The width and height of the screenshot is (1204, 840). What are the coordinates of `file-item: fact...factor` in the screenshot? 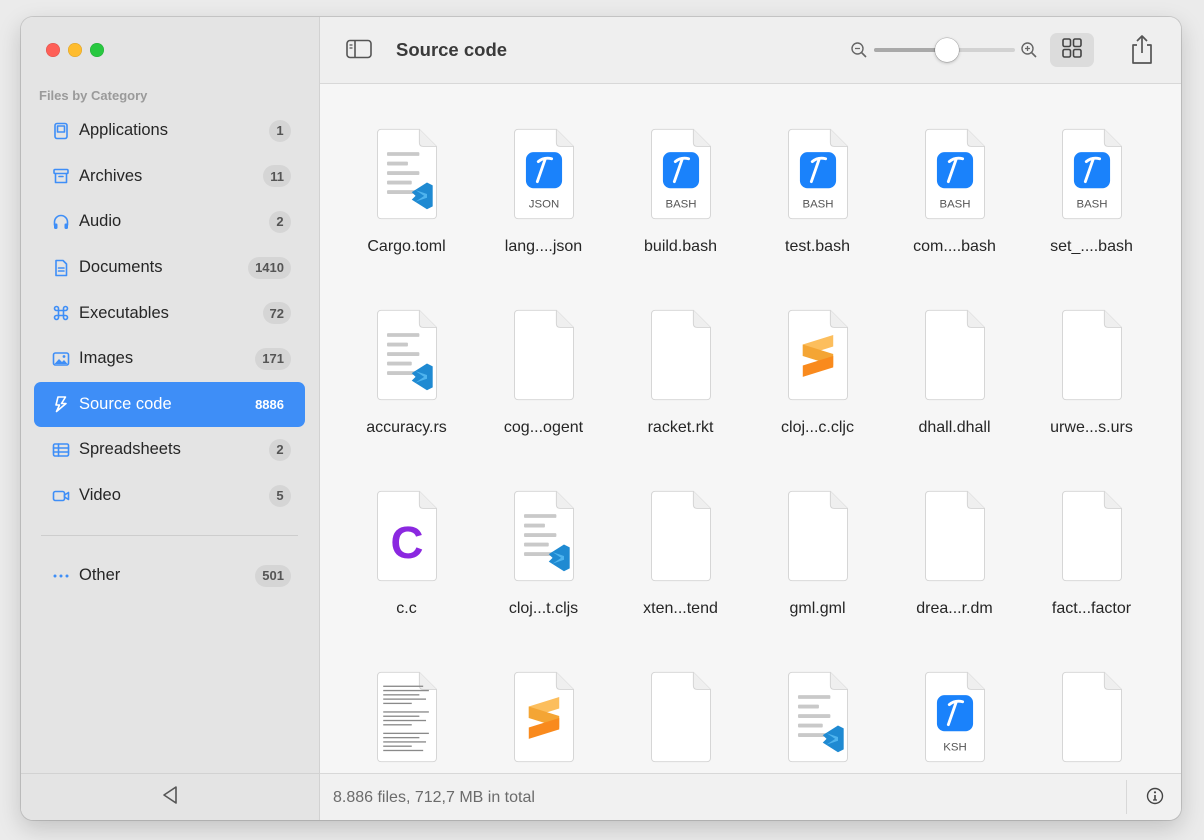 It's located at (1091, 566).